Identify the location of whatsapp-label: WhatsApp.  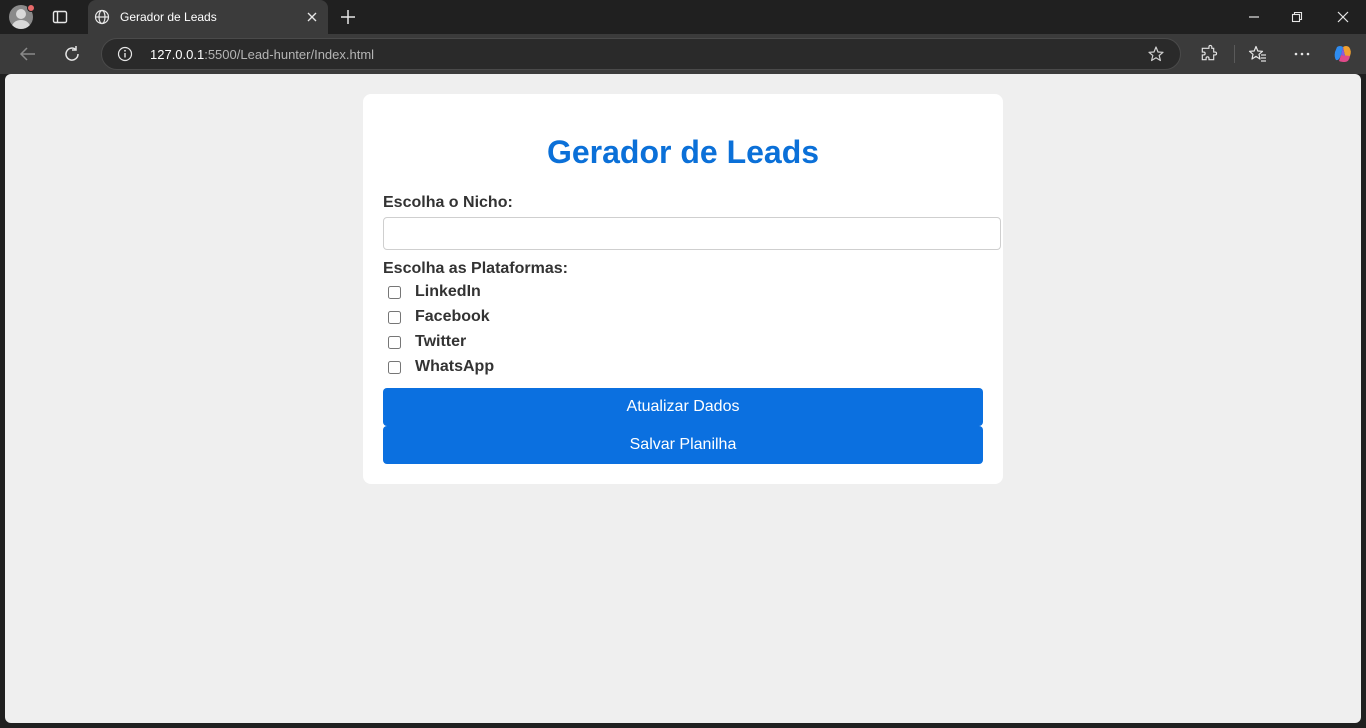
(455, 366).